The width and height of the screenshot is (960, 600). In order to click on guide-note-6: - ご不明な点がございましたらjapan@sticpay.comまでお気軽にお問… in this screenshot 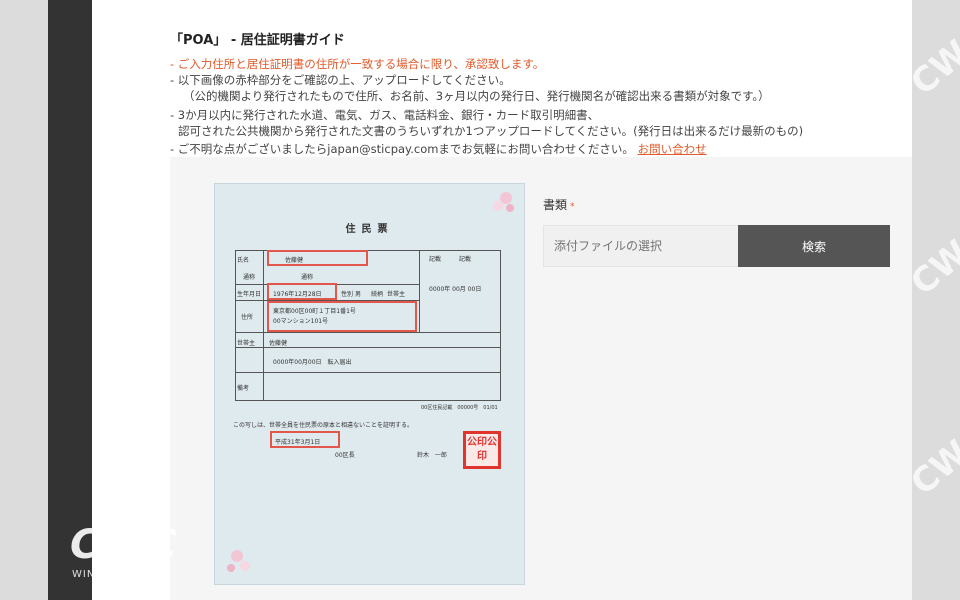, I will do `click(438, 149)`.